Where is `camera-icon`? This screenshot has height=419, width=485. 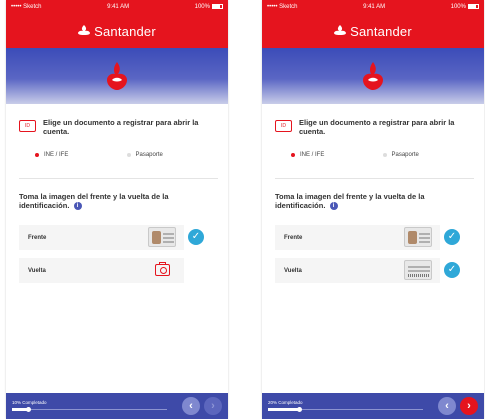
camera-icon is located at coordinates (162, 269).